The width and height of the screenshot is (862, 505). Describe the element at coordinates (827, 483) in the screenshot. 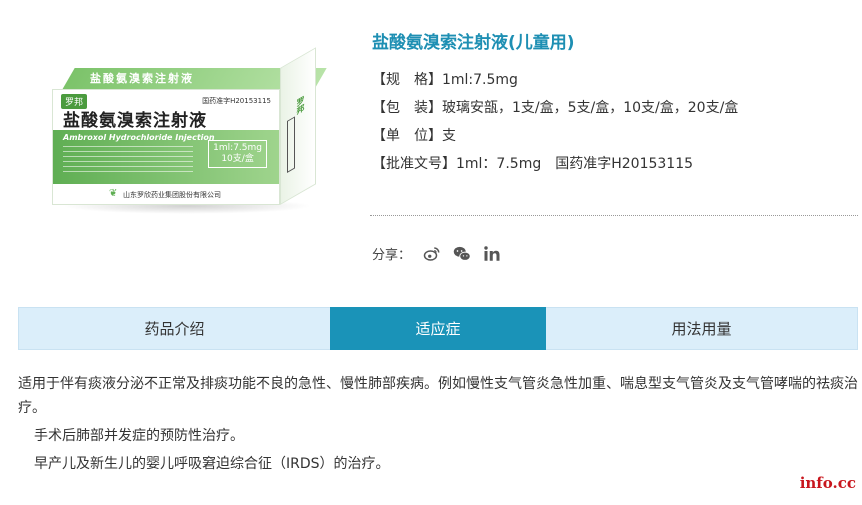

I see `watermark: info.cc` at that location.